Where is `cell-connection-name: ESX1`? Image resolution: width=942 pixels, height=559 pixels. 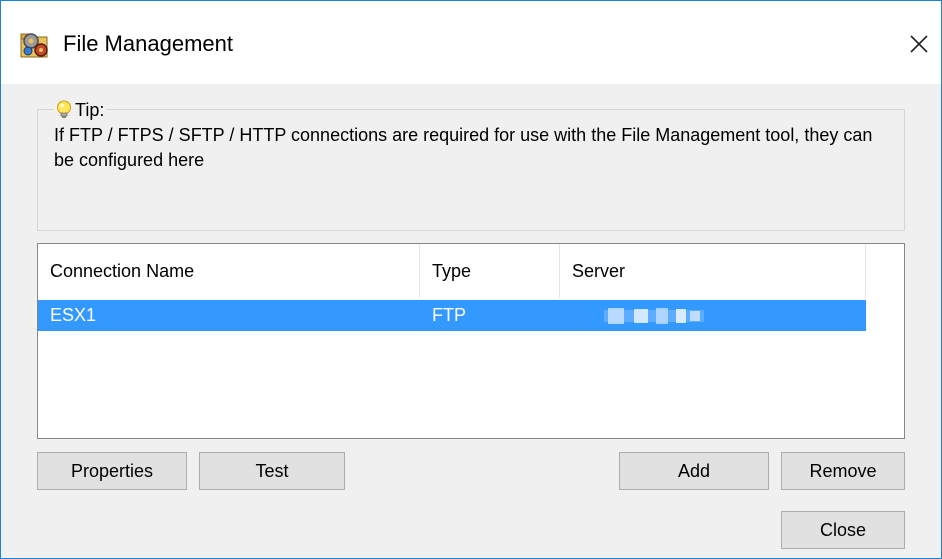 cell-connection-name: ESX1 is located at coordinates (73, 315).